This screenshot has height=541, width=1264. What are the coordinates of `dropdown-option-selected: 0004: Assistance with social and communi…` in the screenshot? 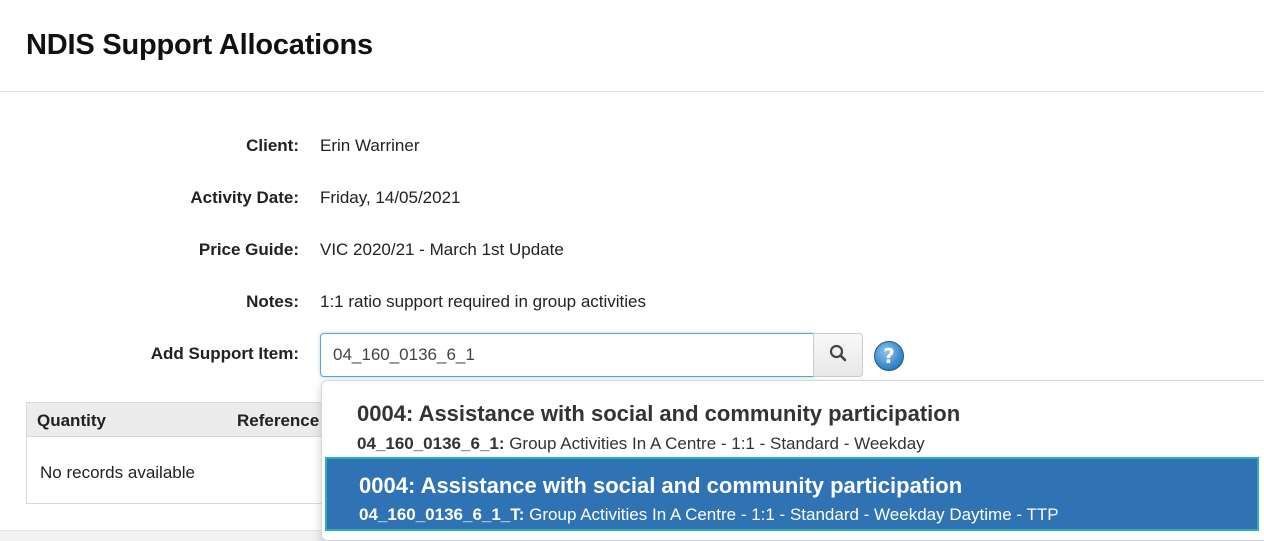 It's located at (792, 494).